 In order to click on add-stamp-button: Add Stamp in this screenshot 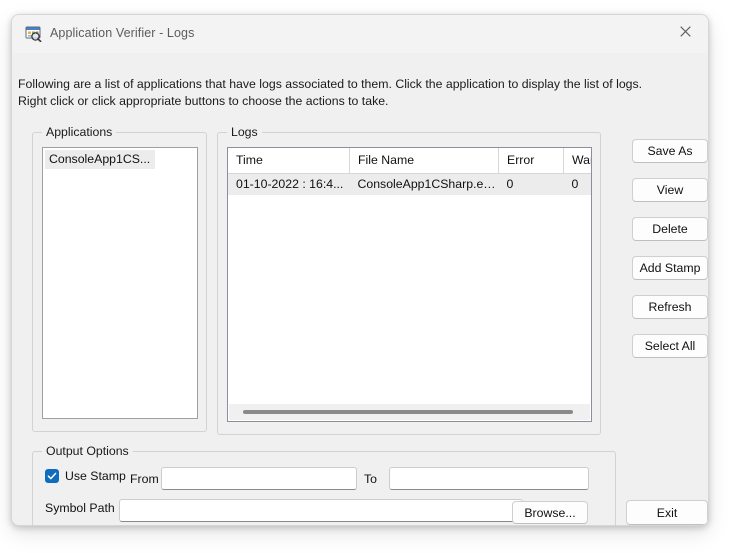, I will do `click(670, 268)`.